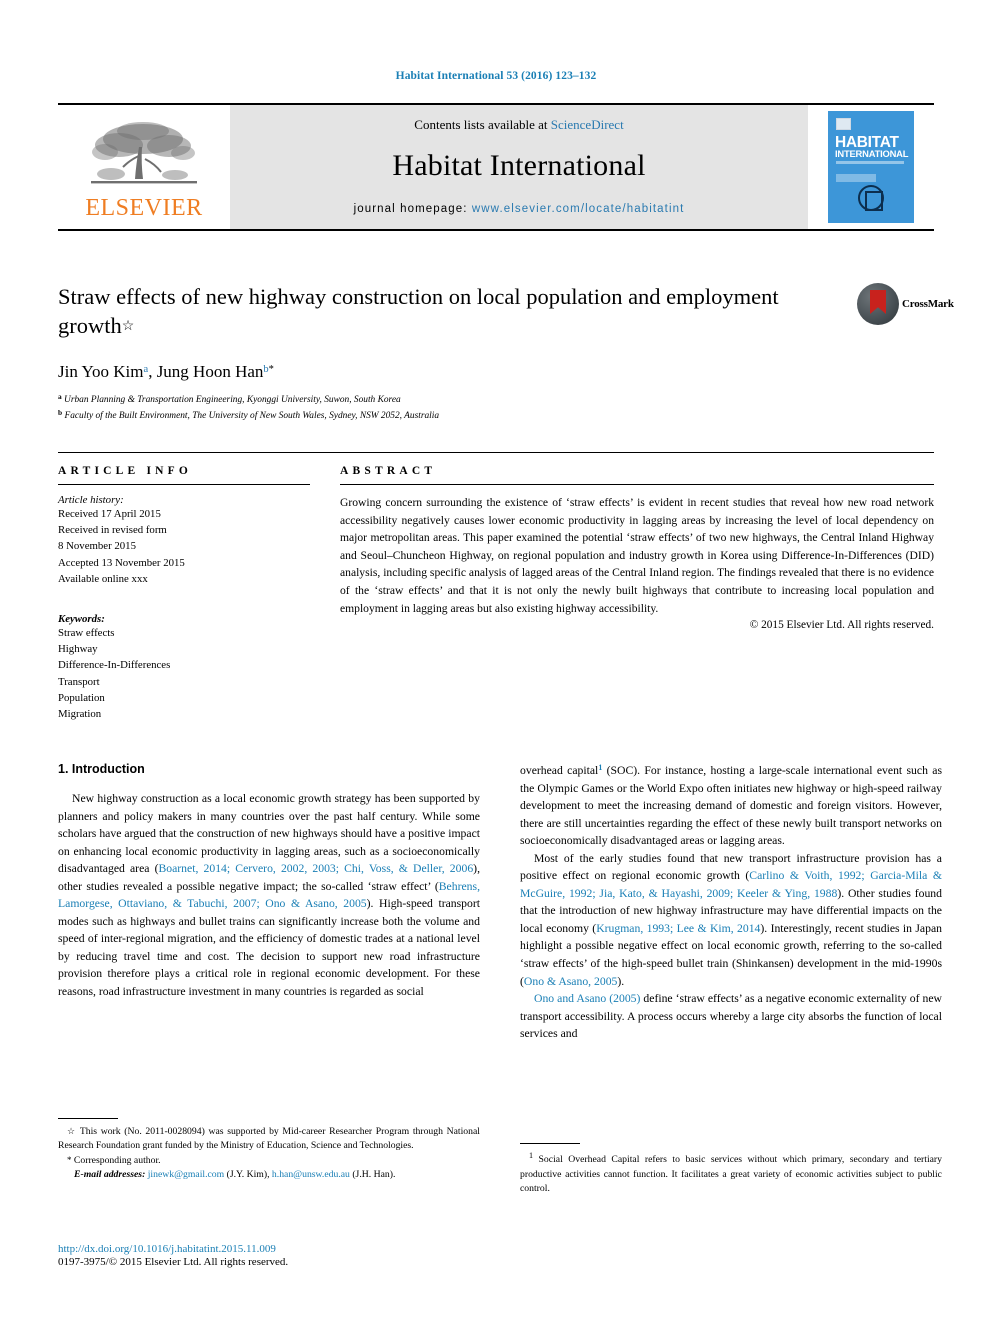  Describe the element at coordinates (112, 530) in the screenshot. I see `history-item: Received in revised form` at that location.